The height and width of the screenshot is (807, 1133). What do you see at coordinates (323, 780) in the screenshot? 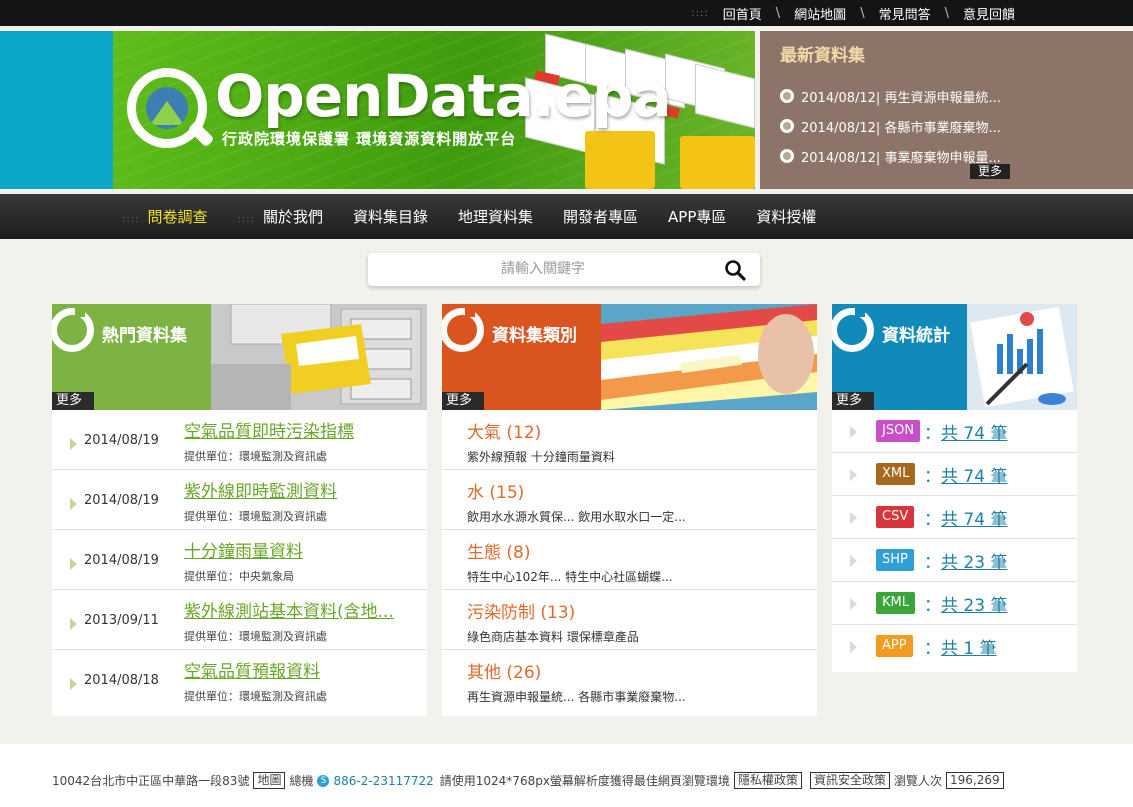
I see `skype-icon: S` at bounding box center [323, 780].